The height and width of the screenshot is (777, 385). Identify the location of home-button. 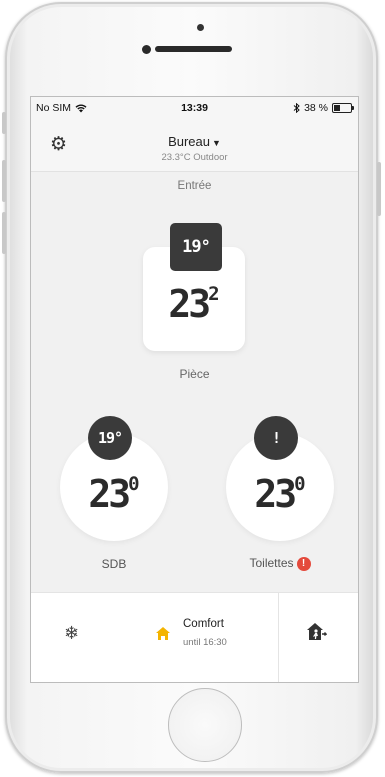
(205, 725).